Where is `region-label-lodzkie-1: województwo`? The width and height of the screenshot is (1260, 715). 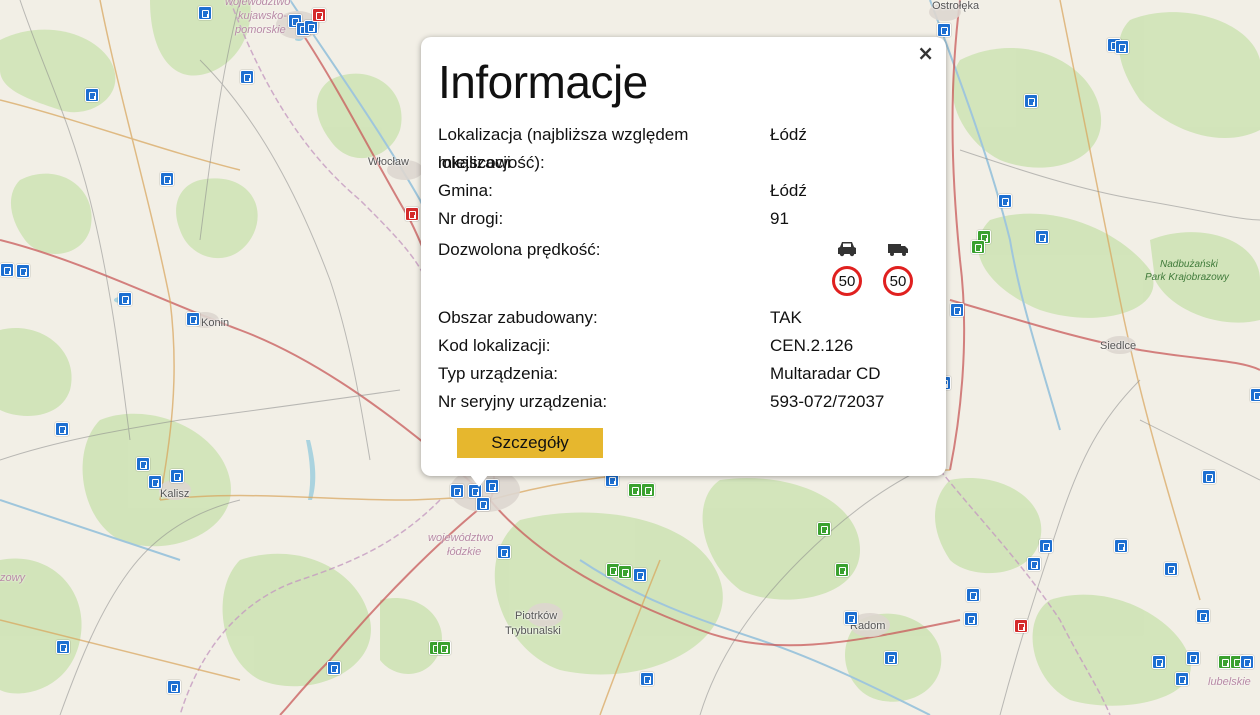 region-label-lodzkie-1: województwo is located at coordinates (461, 538).